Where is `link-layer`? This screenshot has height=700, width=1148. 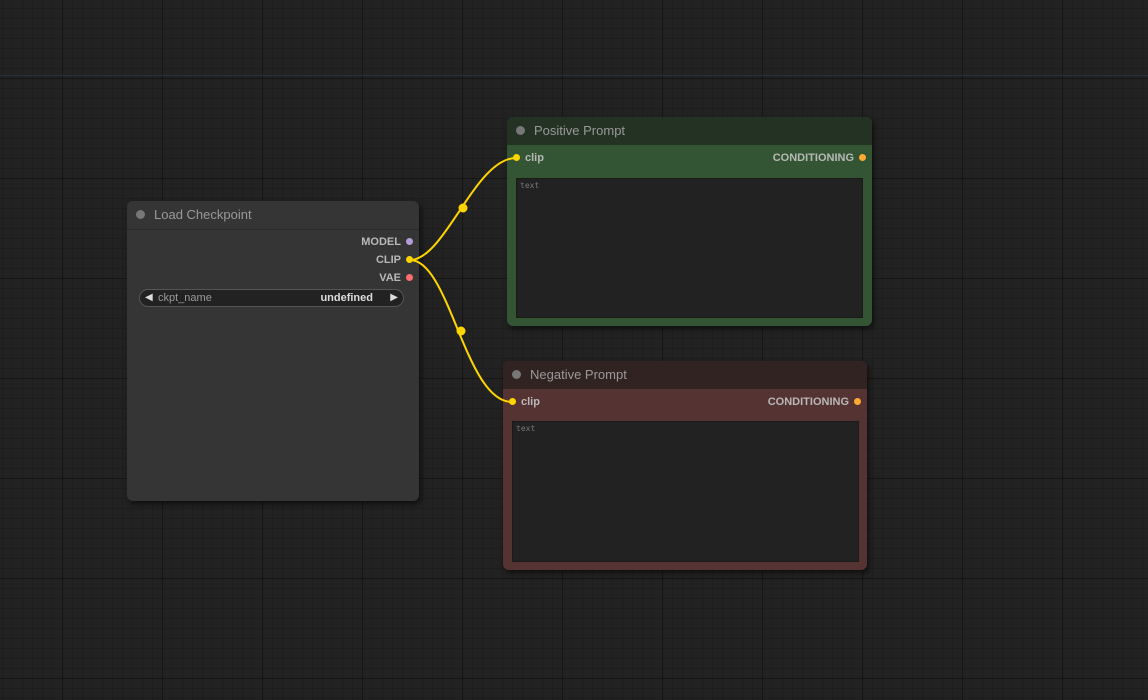
link-layer is located at coordinates (463, 280).